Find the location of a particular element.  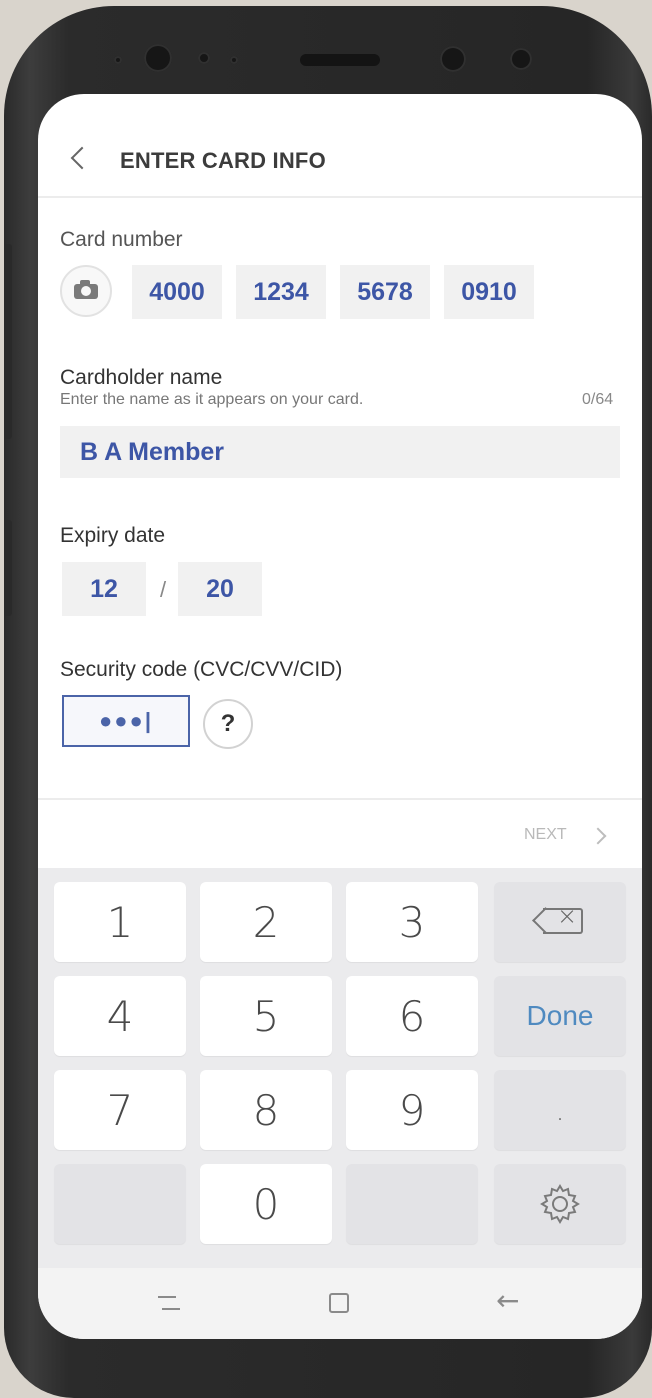

home-icon is located at coordinates (339, 1303).